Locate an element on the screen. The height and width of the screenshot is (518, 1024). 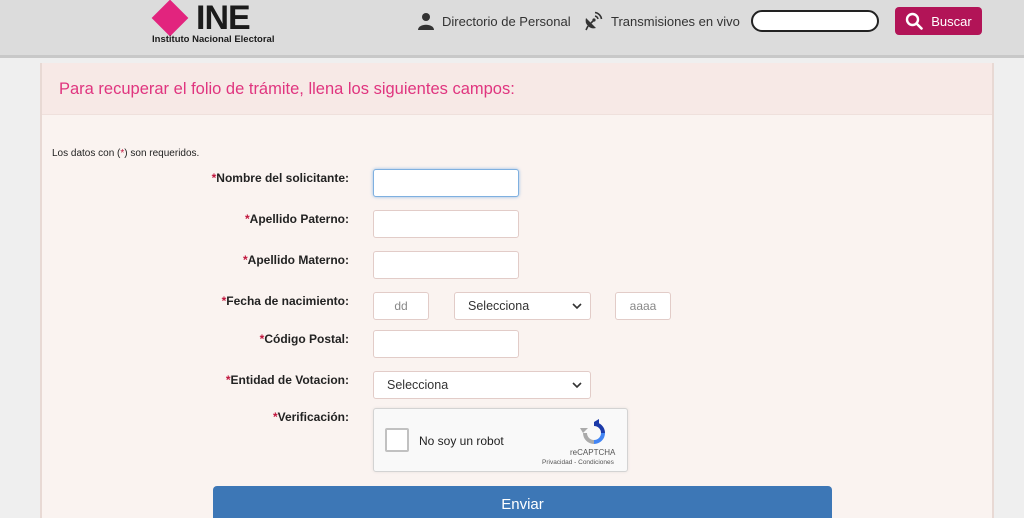
month-select-value: Selecciona is located at coordinates (499, 306).